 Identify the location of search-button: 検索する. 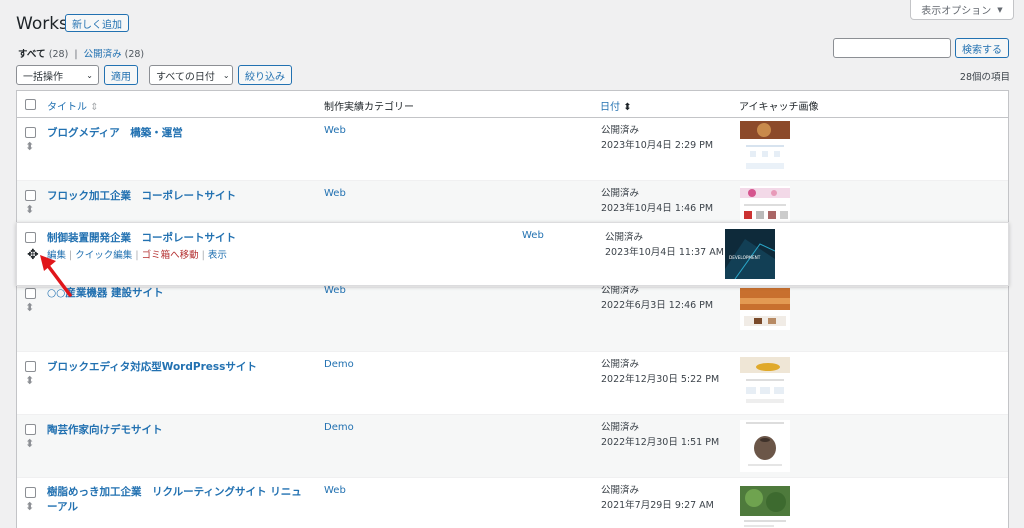
(982, 48).